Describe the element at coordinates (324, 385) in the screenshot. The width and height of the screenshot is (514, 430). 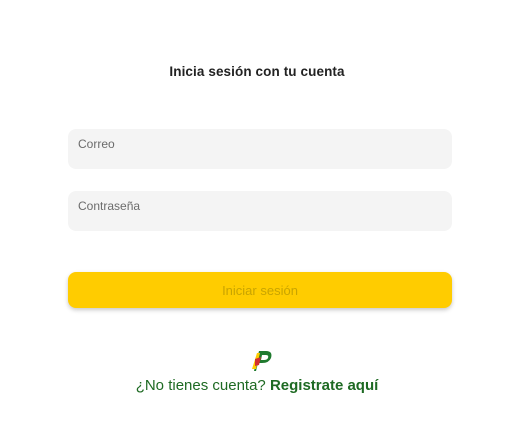
I see `signup-link: Registrate aquí` at that location.